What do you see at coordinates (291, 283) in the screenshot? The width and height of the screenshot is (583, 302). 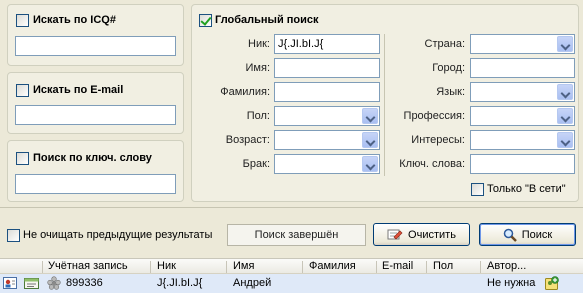 I see `table-row: 899336 J{.JI.bI.J{ Андрей Не нужна` at bounding box center [291, 283].